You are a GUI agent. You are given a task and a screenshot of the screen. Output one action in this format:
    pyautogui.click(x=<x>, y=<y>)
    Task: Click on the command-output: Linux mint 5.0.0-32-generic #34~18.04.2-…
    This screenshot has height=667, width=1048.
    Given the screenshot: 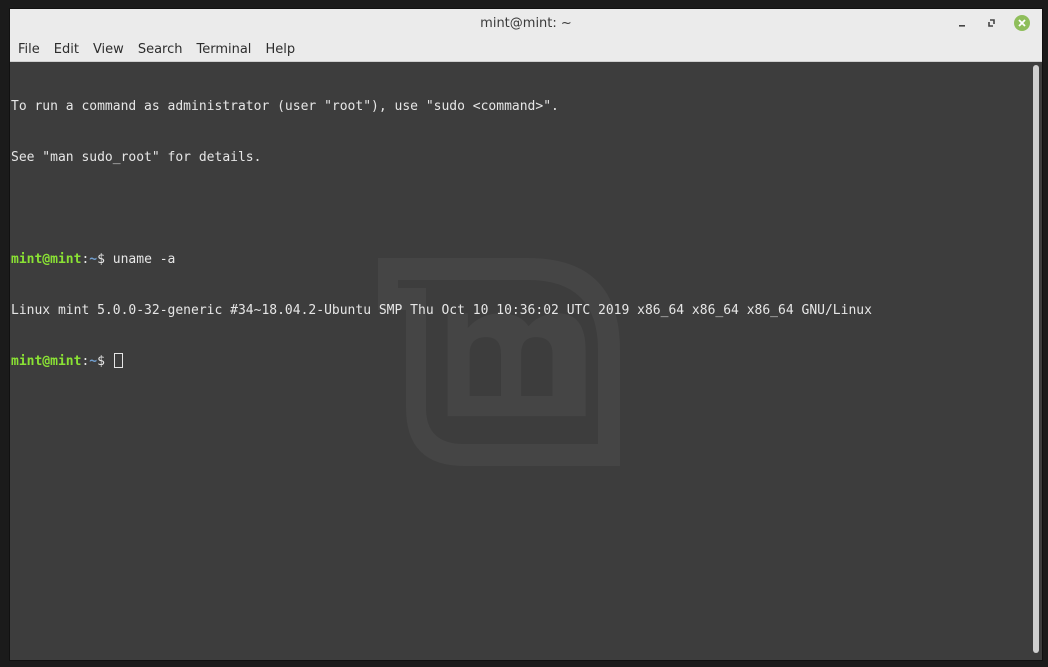 What is the action you would take?
    pyautogui.click(x=441, y=310)
    